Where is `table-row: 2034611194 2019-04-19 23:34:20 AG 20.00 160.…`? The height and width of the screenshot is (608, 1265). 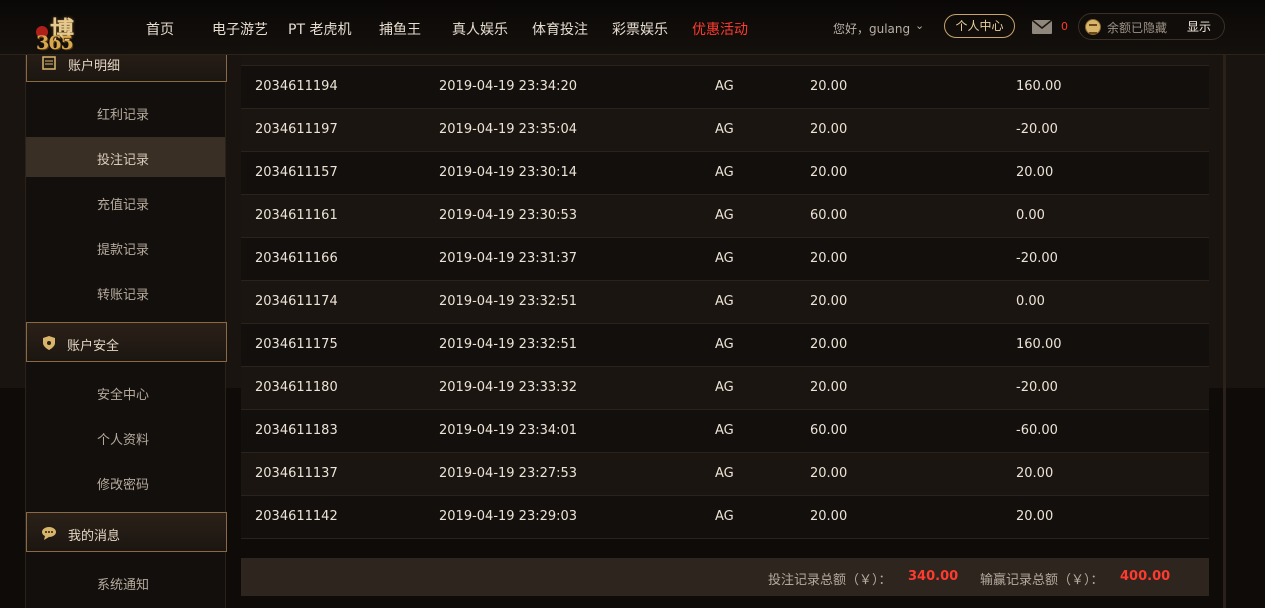 table-row: 2034611194 2019-04-19 23:34:20 AG 20.00 160.… is located at coordinates (725, 87).